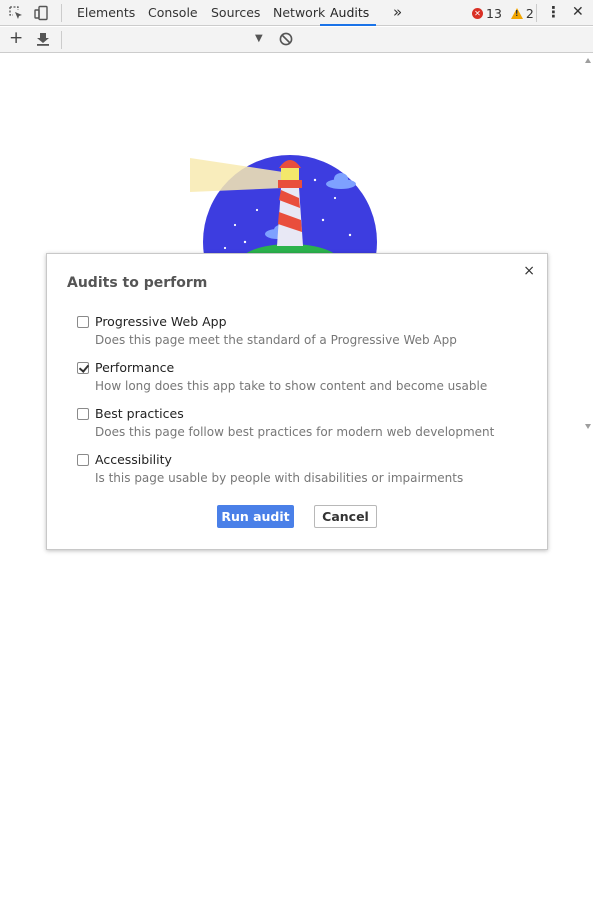  Describe the element at coordinates (397, 13) in the screenshot. I see `more-tabs-icon: »` at that location.